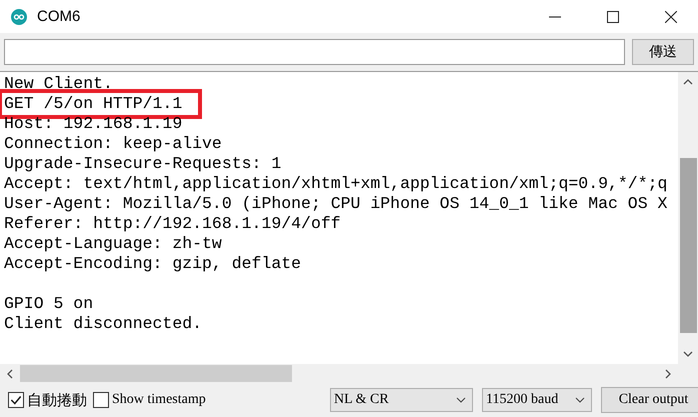 The image size is (698, 417). I want to click on output-line: Client disconnected., so click(103, 324).